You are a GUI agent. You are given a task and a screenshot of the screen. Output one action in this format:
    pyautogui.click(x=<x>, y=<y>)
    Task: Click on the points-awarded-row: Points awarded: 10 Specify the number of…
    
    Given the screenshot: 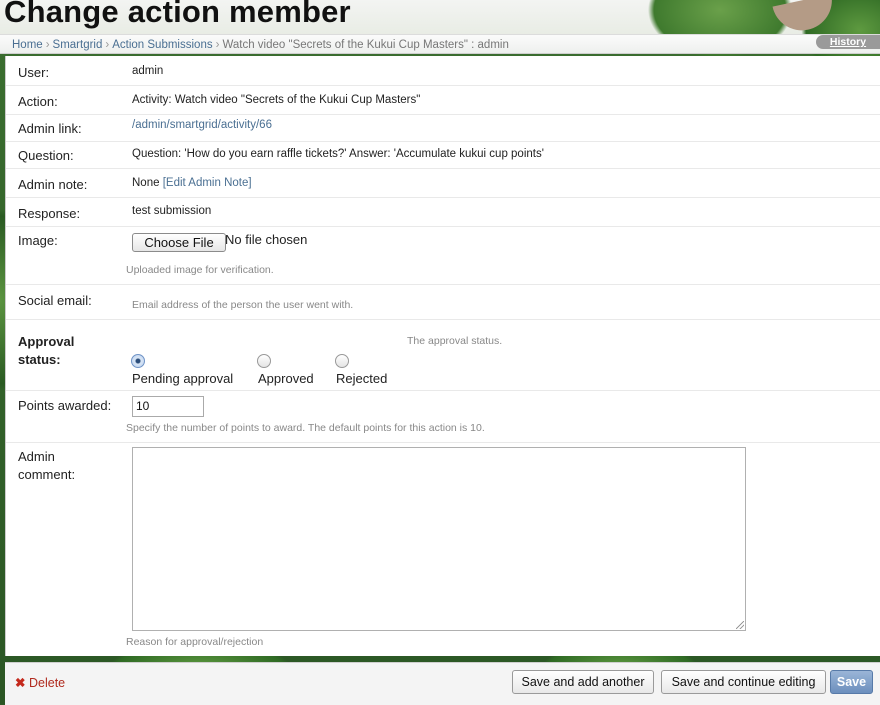 What is the action you would take?
    pyautogui.click(x=443, y=417)
    